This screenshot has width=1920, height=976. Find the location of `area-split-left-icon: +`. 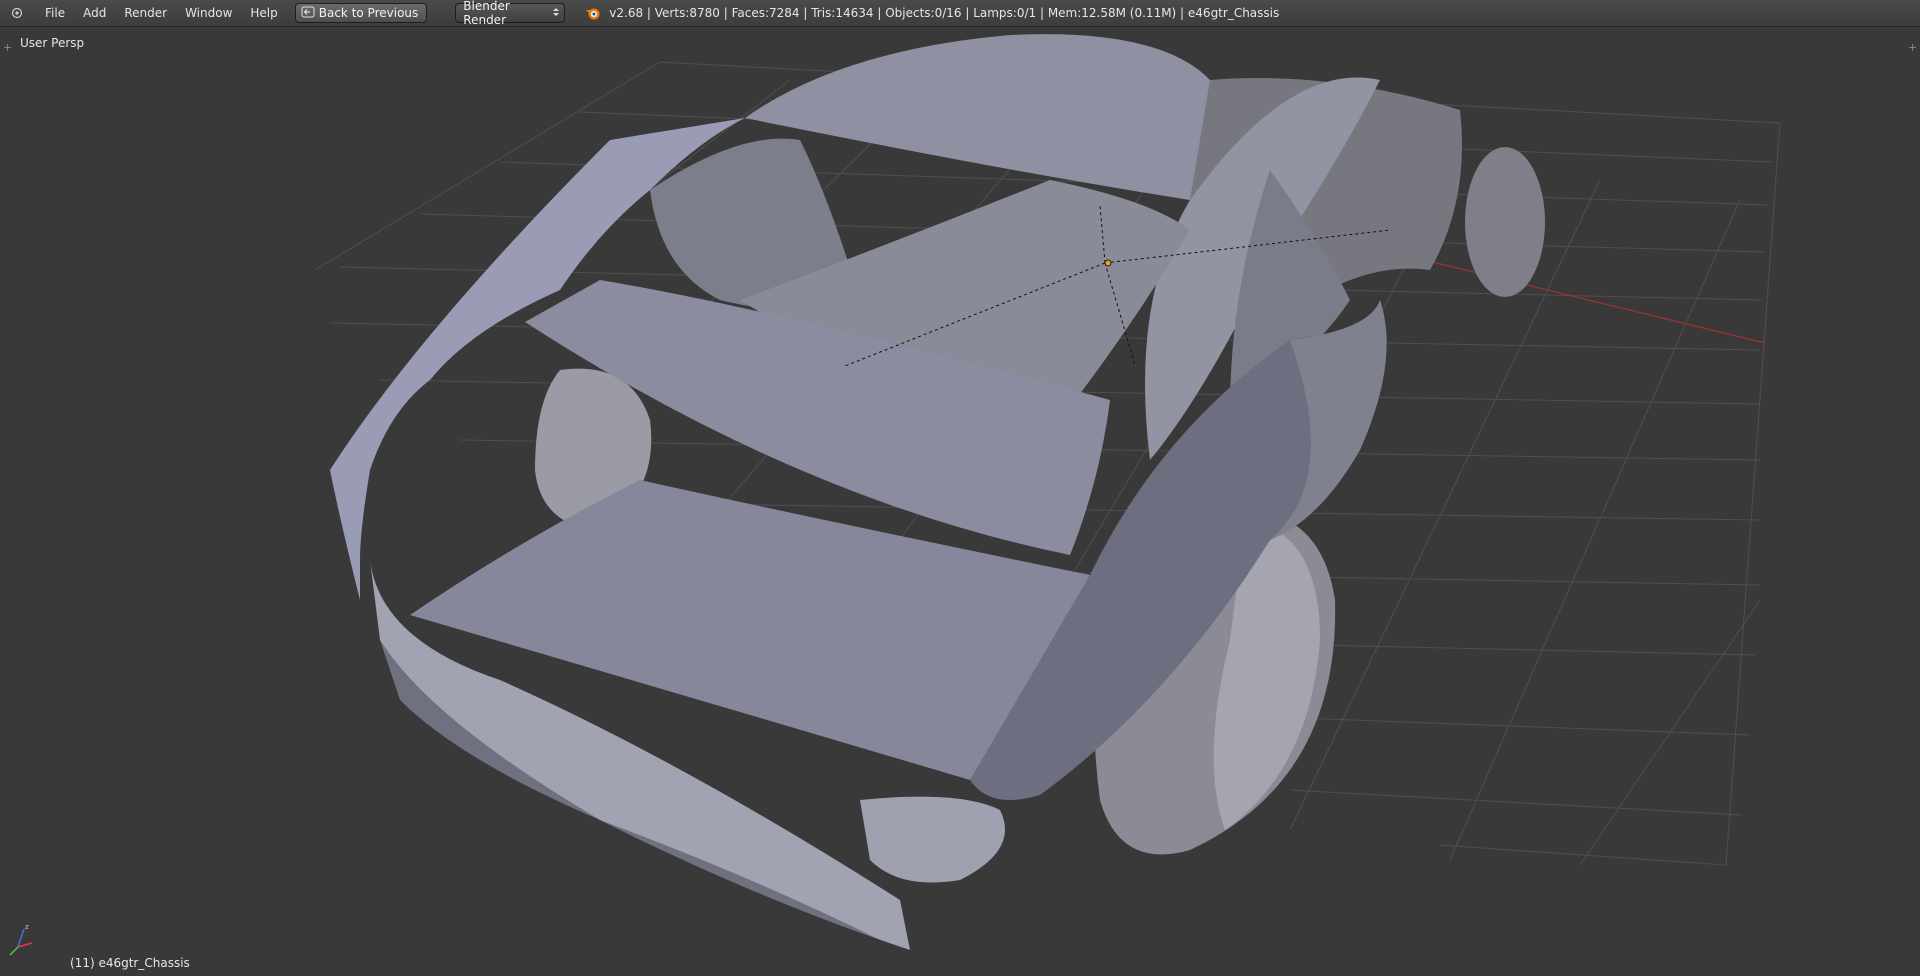

area-split-left-icon: + is located at coordinates (7, 47).